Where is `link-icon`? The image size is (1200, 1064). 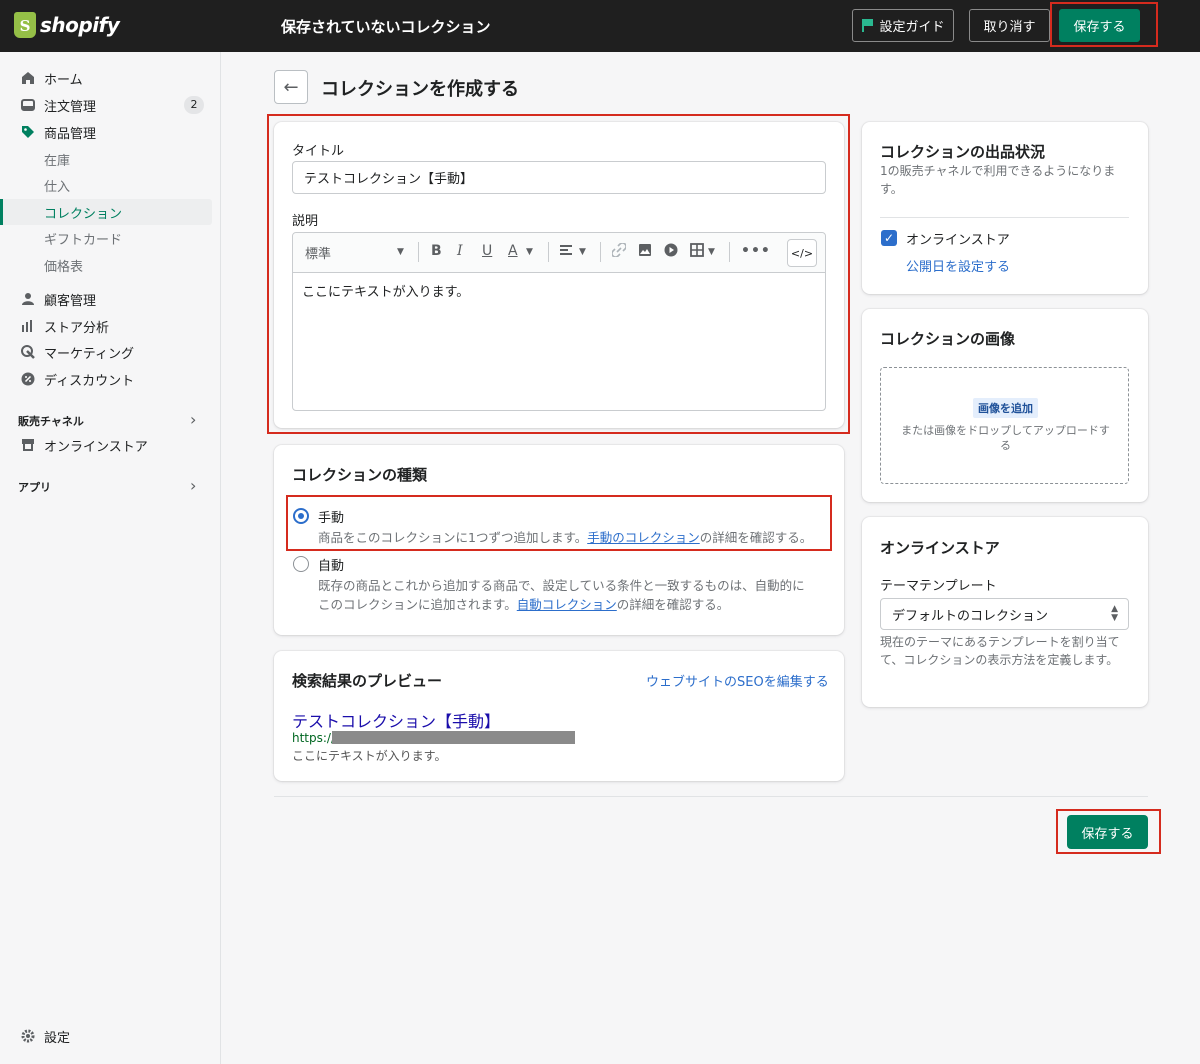
link-icon is located at coordinates (619, 251).